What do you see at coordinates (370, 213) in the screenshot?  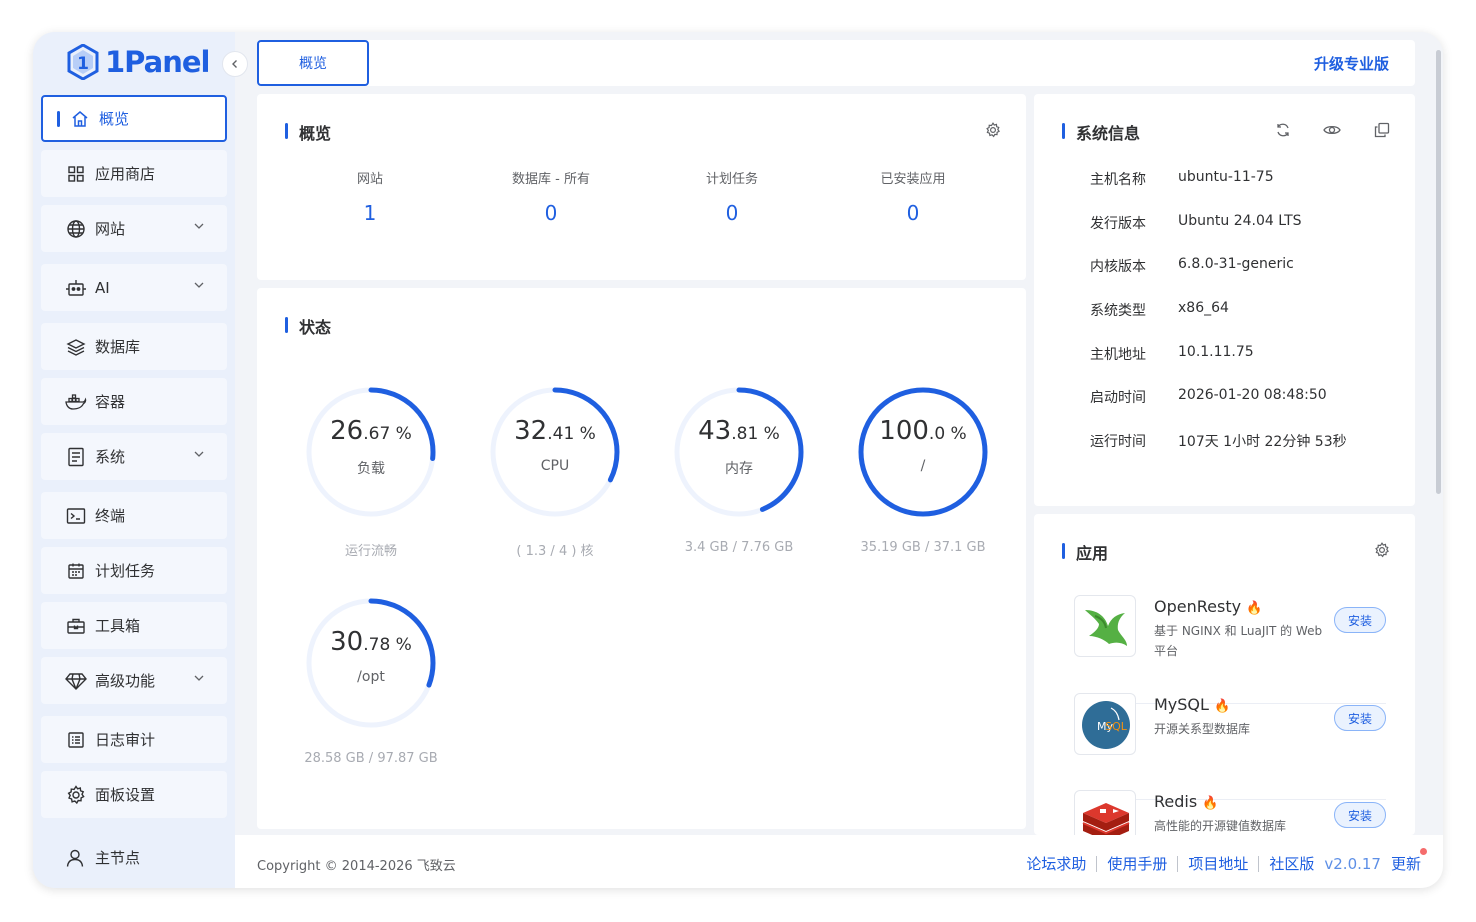 I see `stat-value: 1` at bounding box center [370, 213].